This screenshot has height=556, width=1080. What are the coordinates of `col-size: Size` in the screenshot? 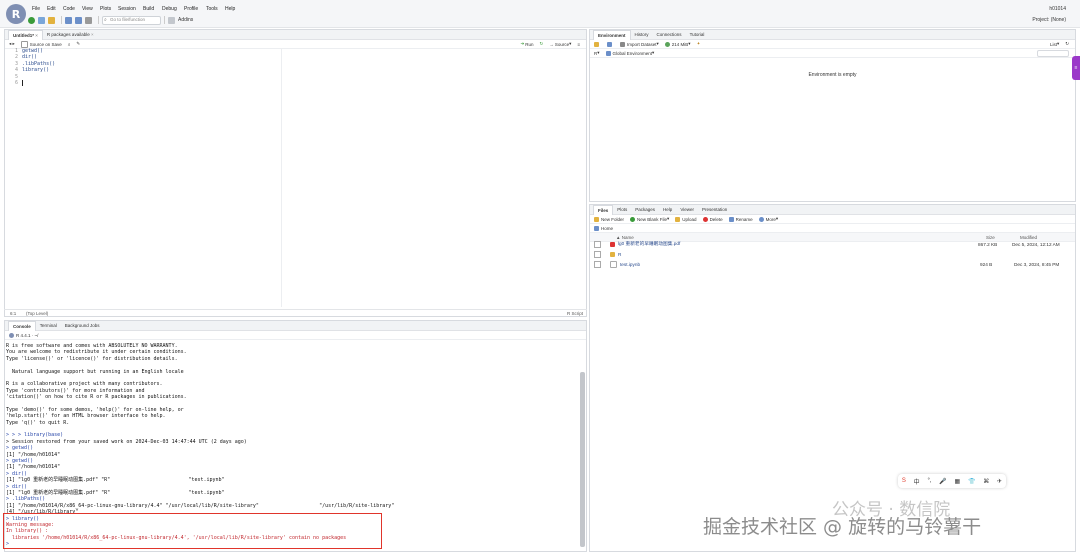 It's located at (1003, 237).